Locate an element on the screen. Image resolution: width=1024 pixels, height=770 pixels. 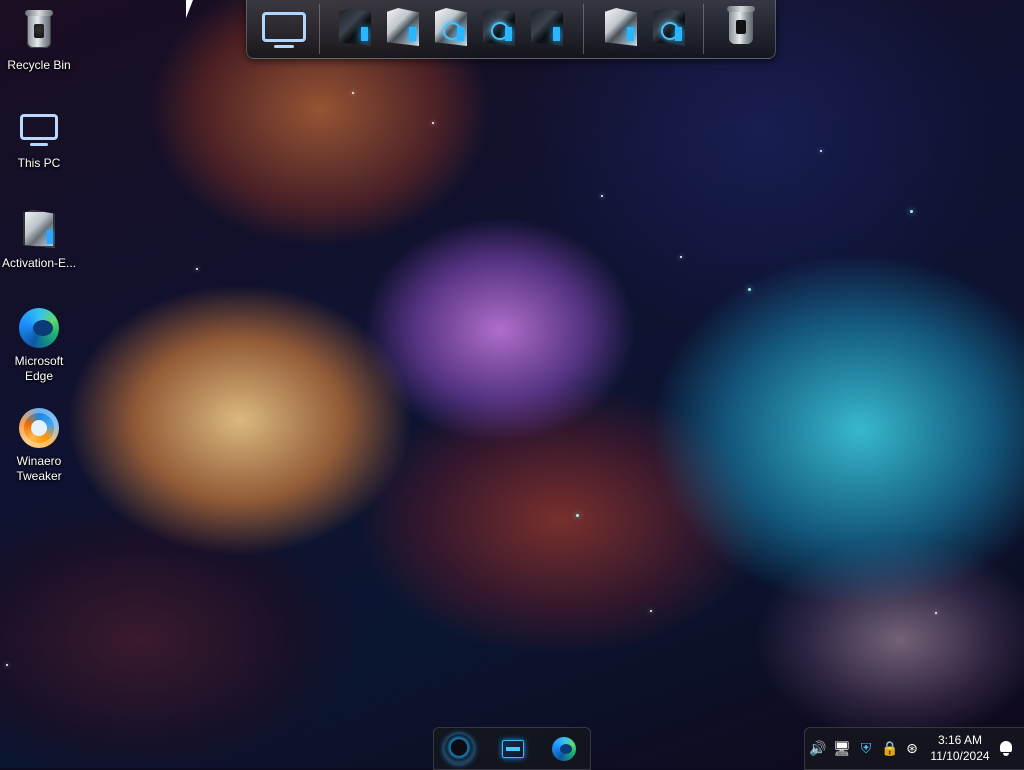
top-dock is located at coordinates (511, 29).